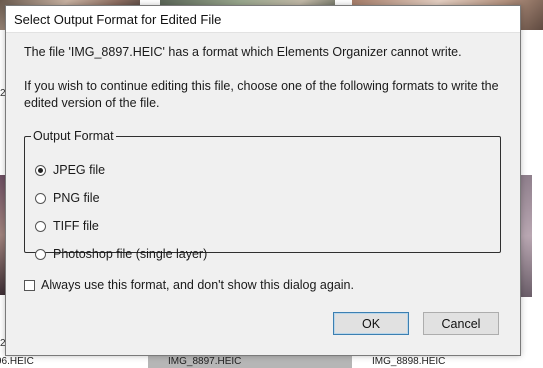 Image resolution: width=543 pixels, height=368 pixels. What do you see at coordinates (263, 19) in the screenshot?
I see `dialog-titlebar: Select Output Format for Edited File` at bounding box center [263, 19].